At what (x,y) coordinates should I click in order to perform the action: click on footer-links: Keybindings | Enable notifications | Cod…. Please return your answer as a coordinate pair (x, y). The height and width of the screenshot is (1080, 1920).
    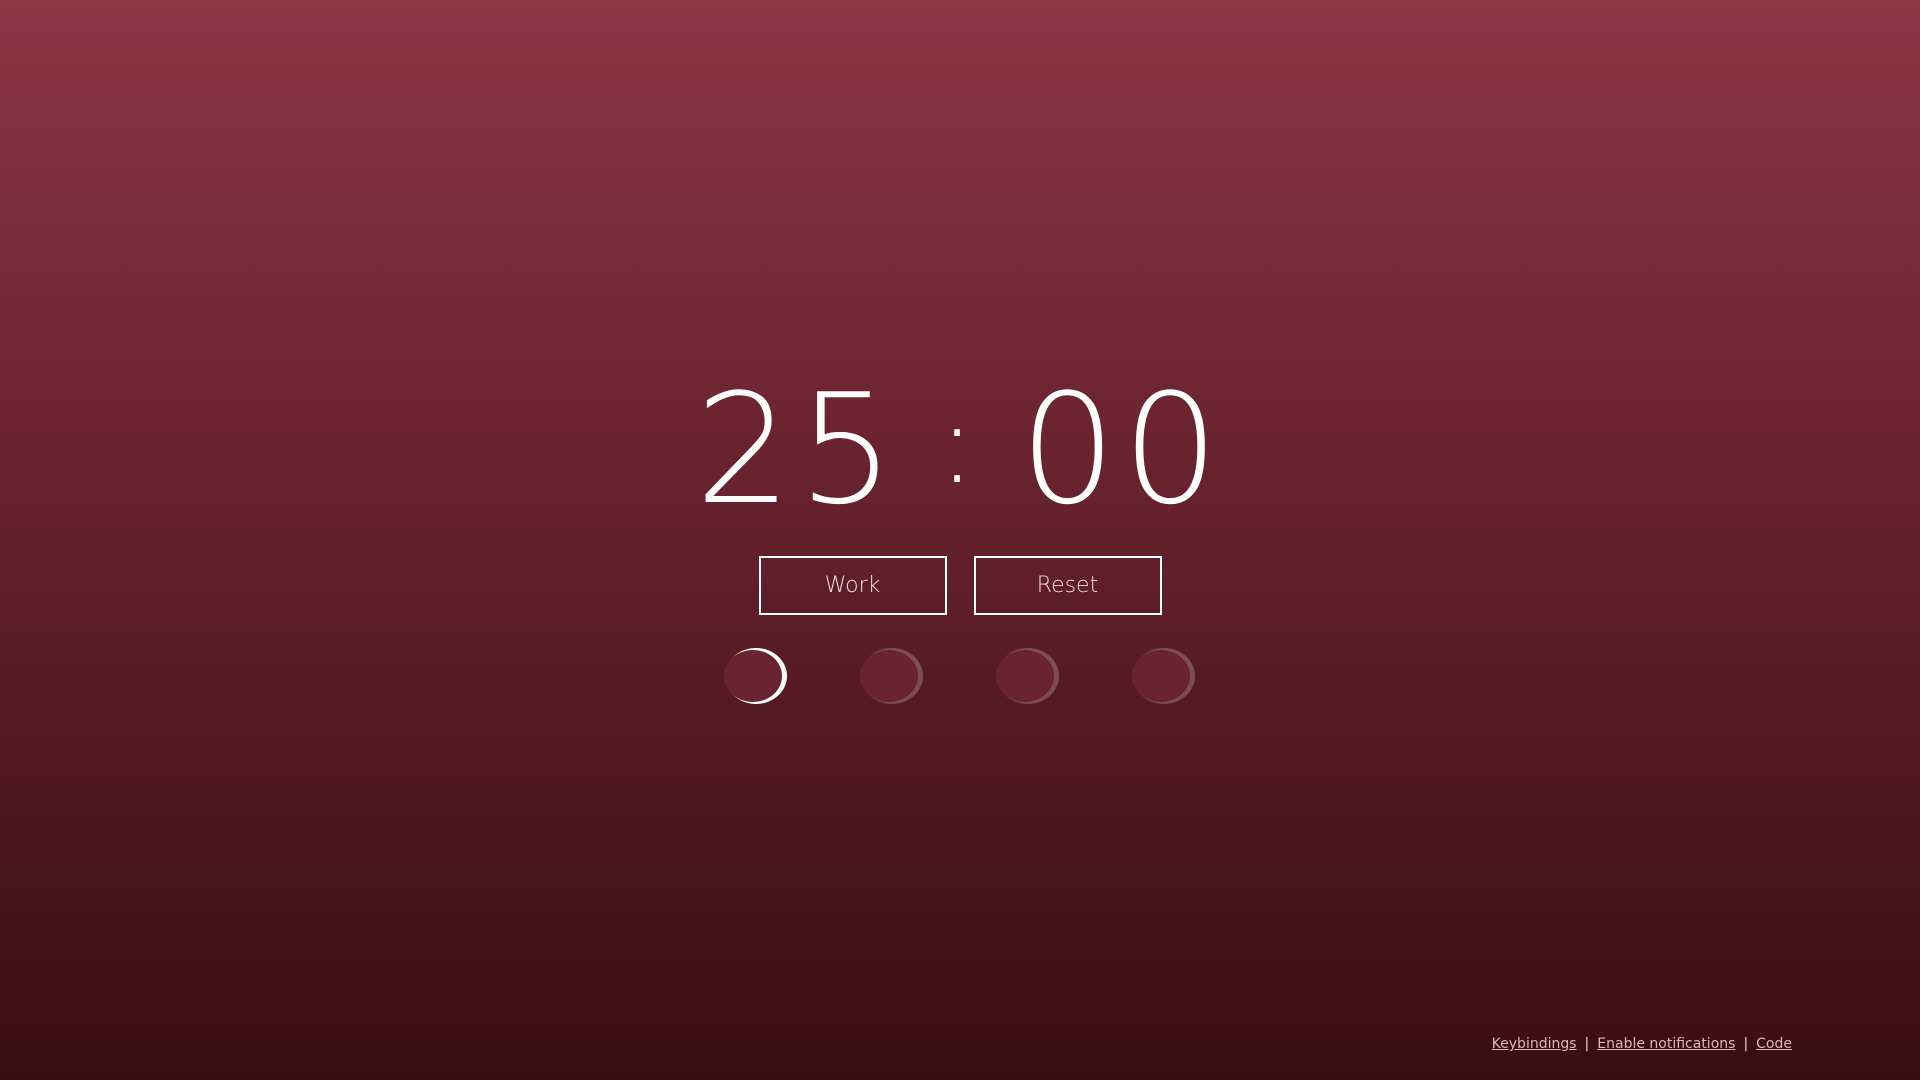
    Looking at the image, I should click on (1642, 1044).